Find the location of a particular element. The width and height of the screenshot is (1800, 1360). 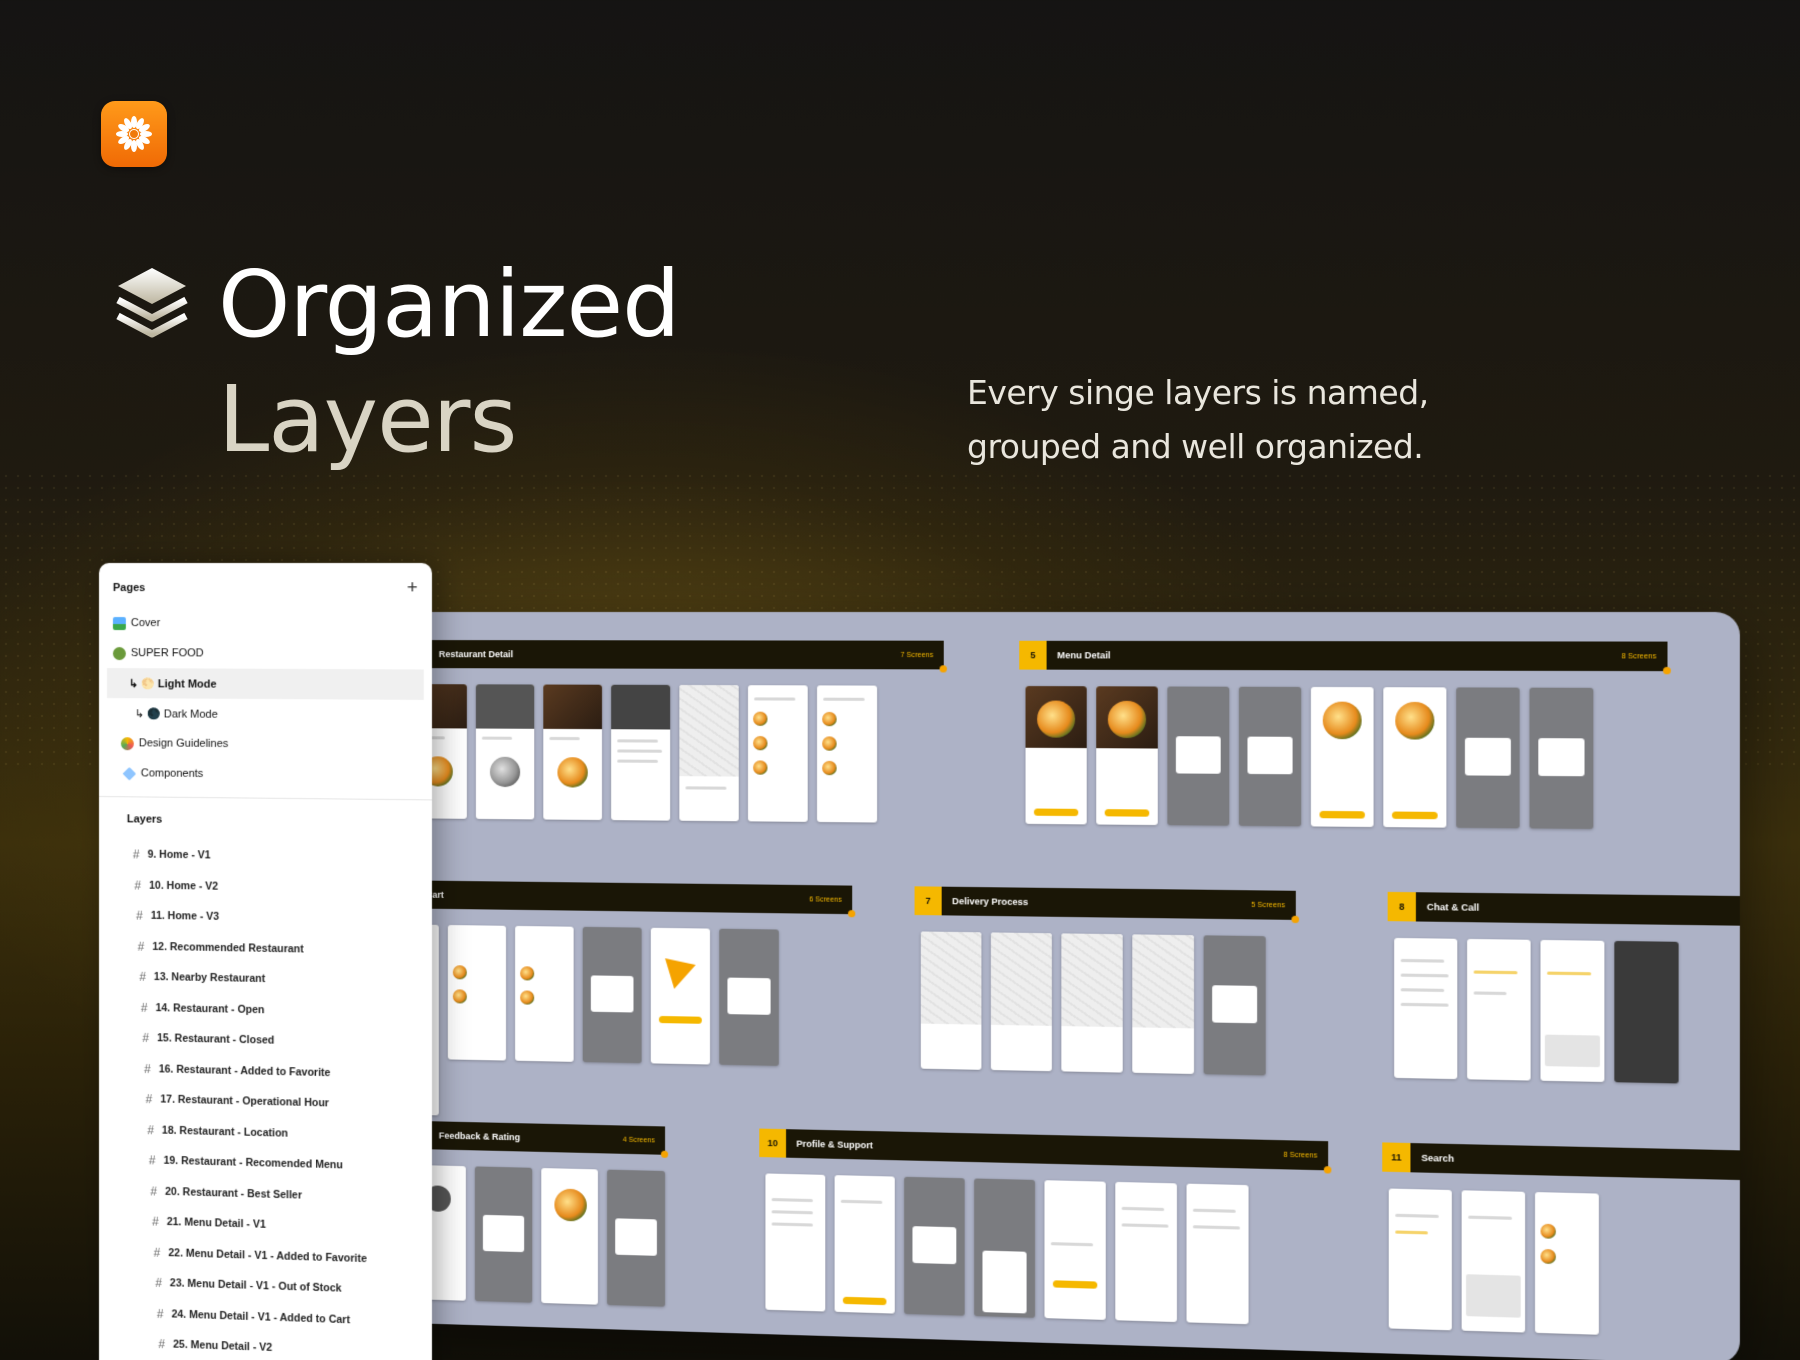

section-count: 7 Screens is located at coordinates (917, 655).